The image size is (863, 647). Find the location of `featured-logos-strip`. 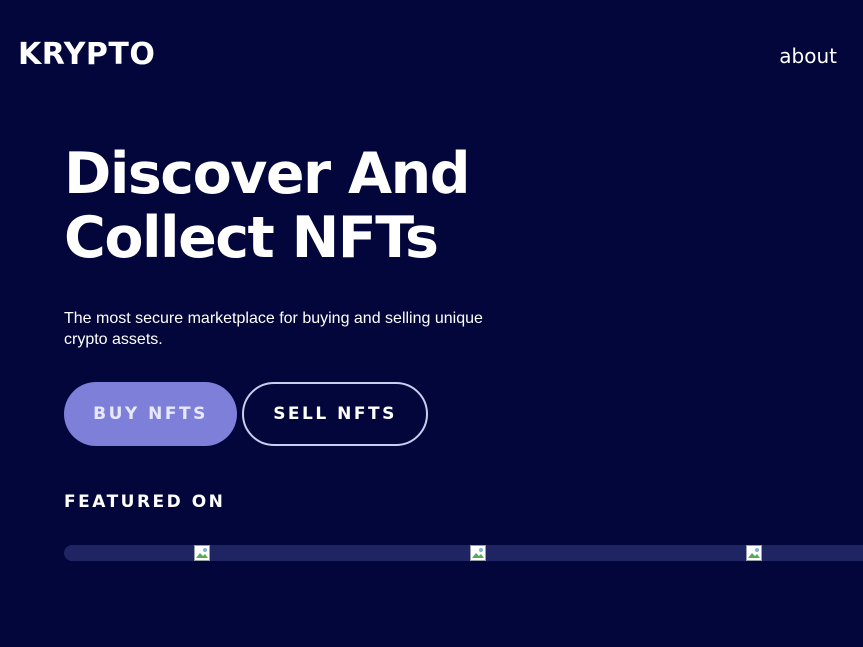

featured-logos-strip is located at coordinates (463, 553).